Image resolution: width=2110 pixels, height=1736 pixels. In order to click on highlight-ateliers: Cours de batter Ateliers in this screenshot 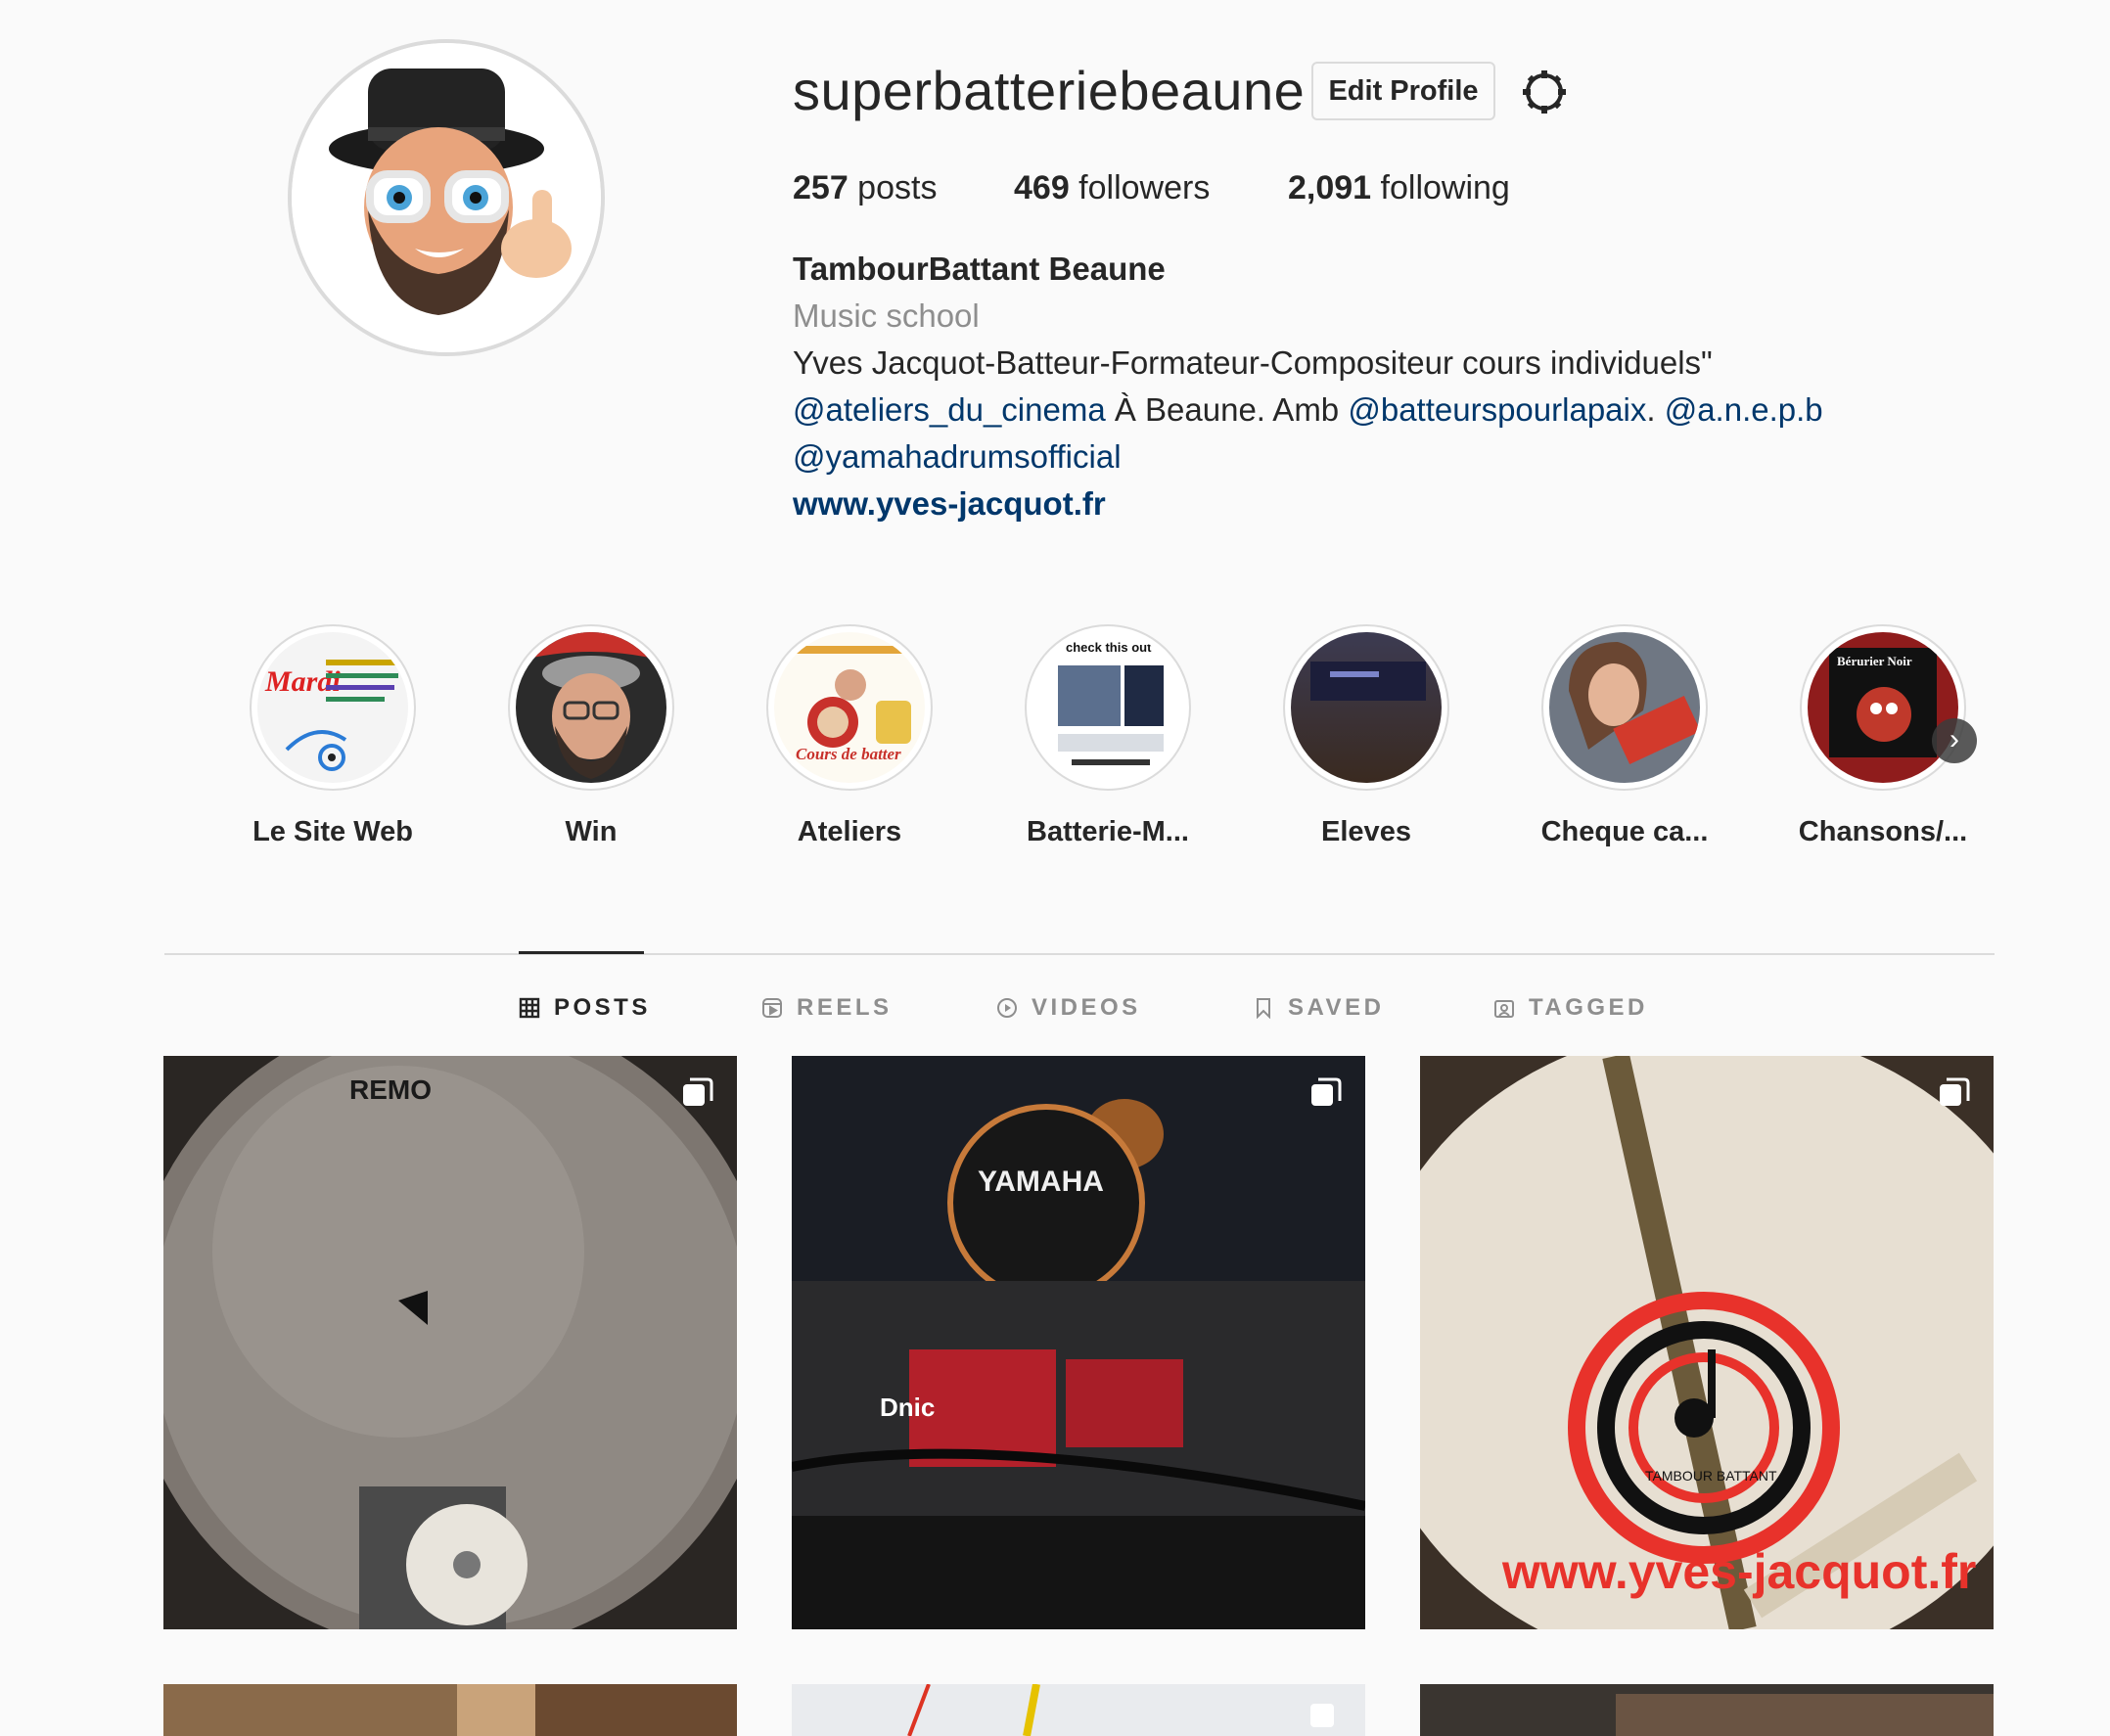, I will do `click(849, 737)`.